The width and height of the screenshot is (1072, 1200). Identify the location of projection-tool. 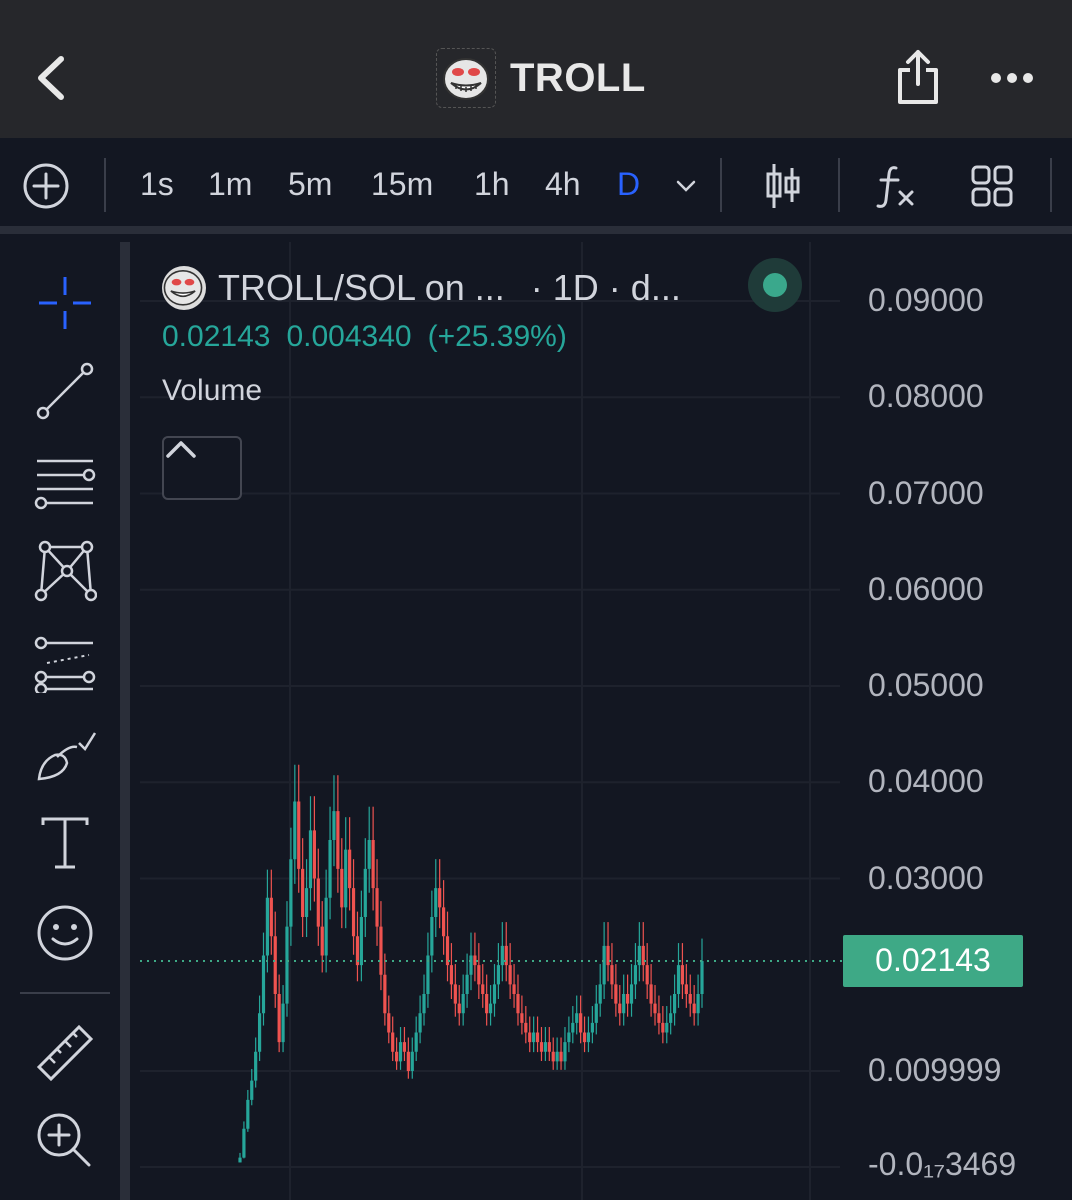
(65, 663).